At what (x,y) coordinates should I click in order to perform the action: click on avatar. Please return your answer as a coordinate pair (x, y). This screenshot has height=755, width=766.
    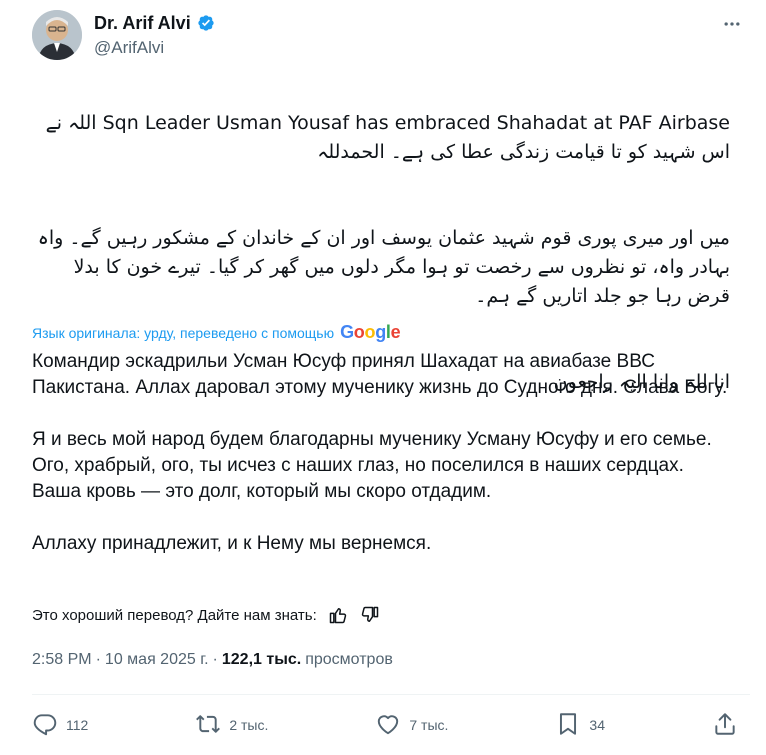
    Looking at the image, I should click on (57, 35).